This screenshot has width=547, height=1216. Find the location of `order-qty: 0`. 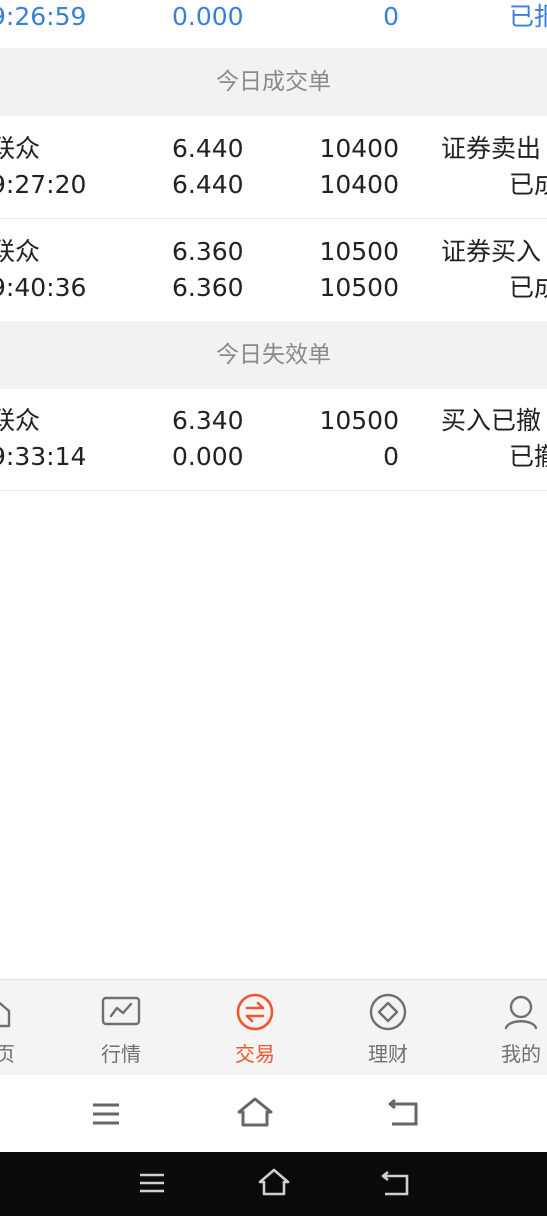

order-qty: 0 is located at coordinates (391, 16).